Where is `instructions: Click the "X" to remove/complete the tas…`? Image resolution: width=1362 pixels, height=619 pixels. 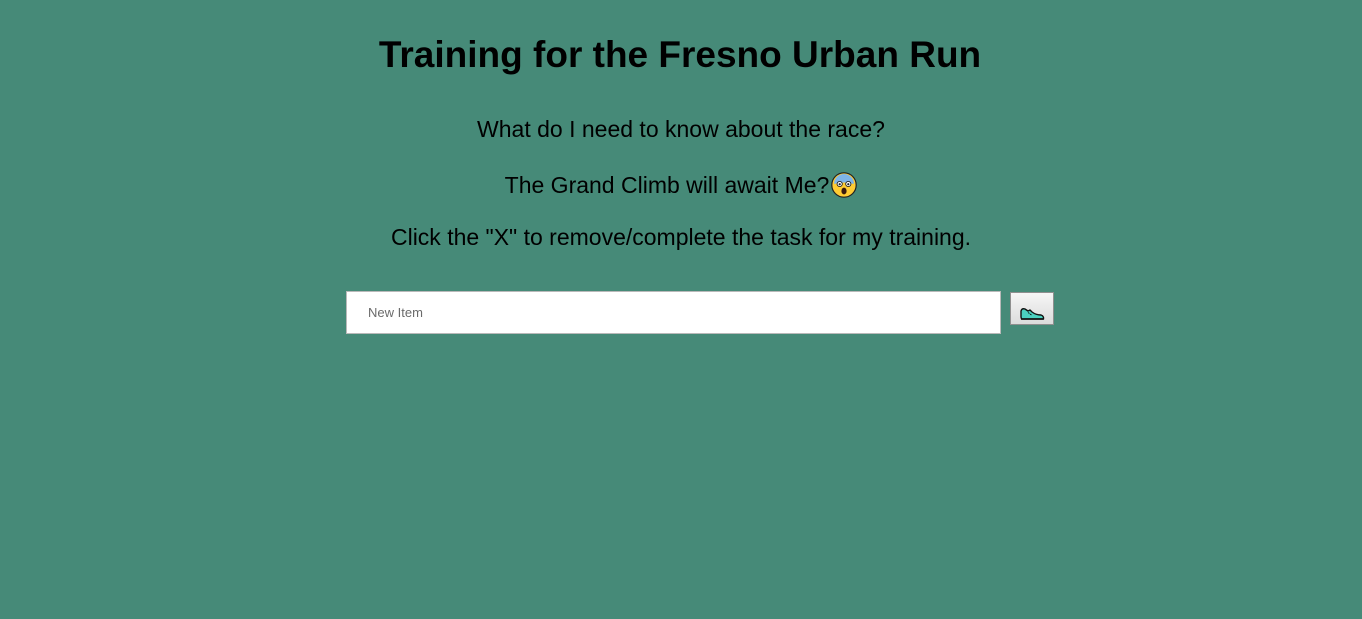 instructions: Click the "X" to remove/complete the tas… is located at coordinates (681, 237).